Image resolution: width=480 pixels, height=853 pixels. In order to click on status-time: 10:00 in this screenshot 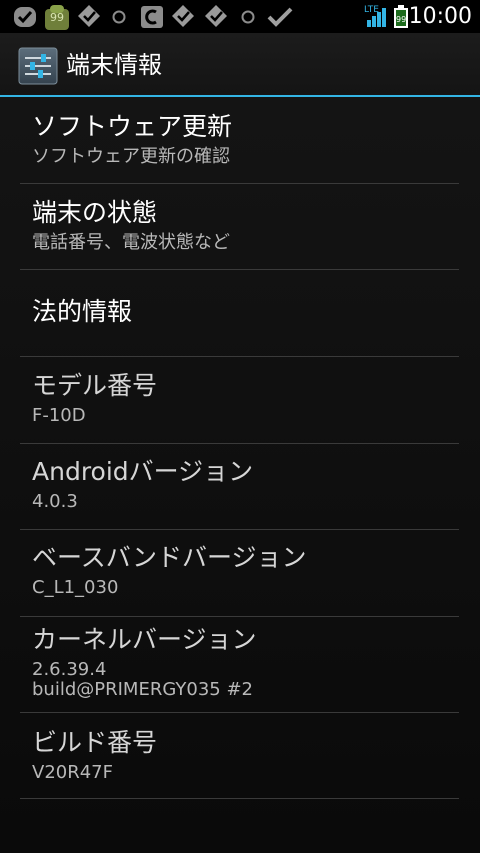, I will do `click(440, 16)`.